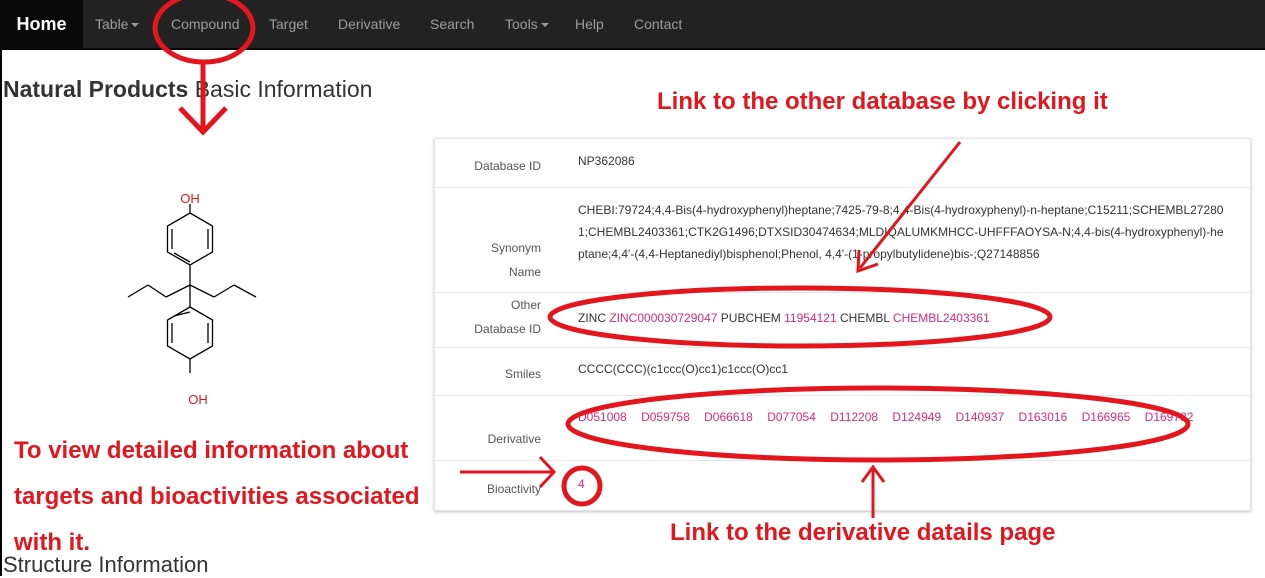 The width and height of the screenshot is (1265, 578). What do you see at coordinates (280, 89) in the screenshot?
I see `page-title-rest: Basic Information` at bounding box center [280, 89].